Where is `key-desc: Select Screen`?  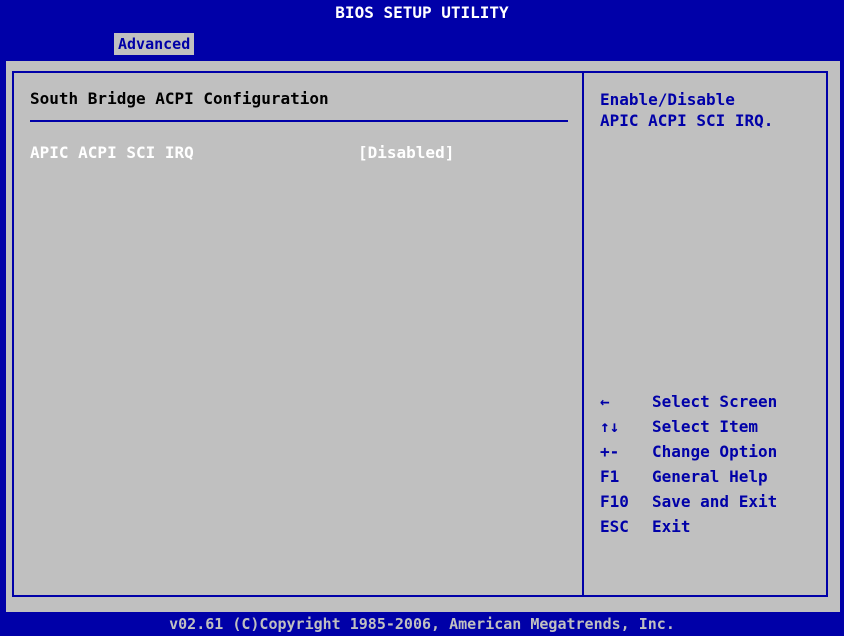
key-desc: Select Screen is located at coordinates (715, 401).